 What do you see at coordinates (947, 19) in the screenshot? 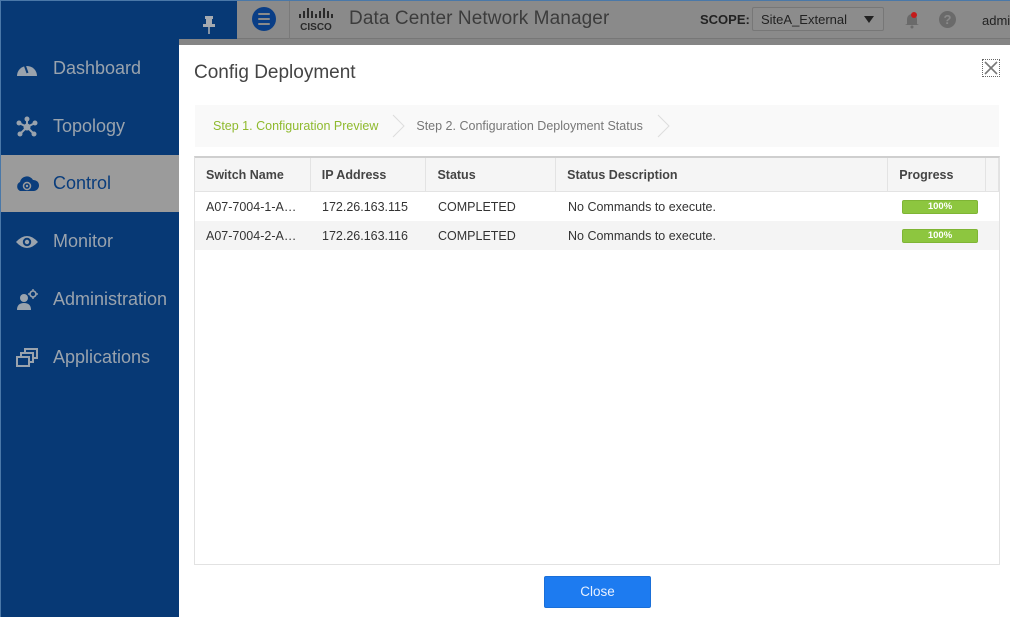
I see `help-icon: ?` at bounding box center [947, 19].